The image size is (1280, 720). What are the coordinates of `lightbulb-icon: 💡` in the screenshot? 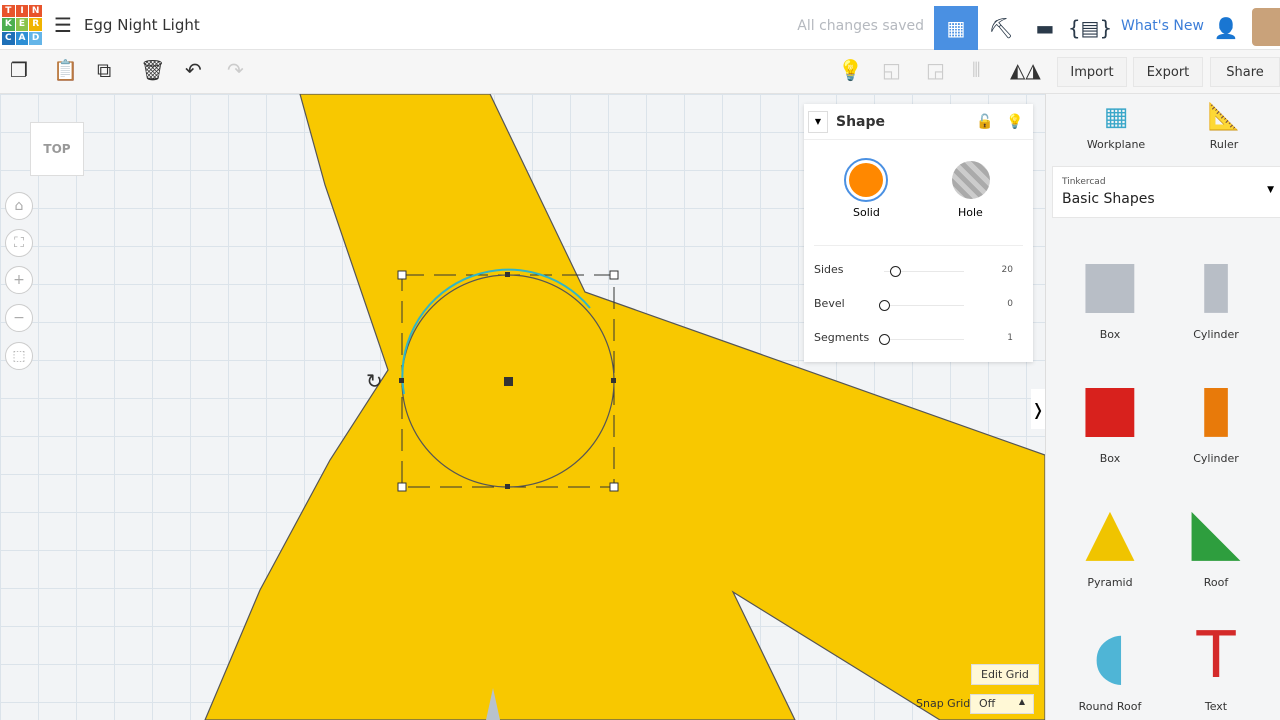 It's located at (850, 70).